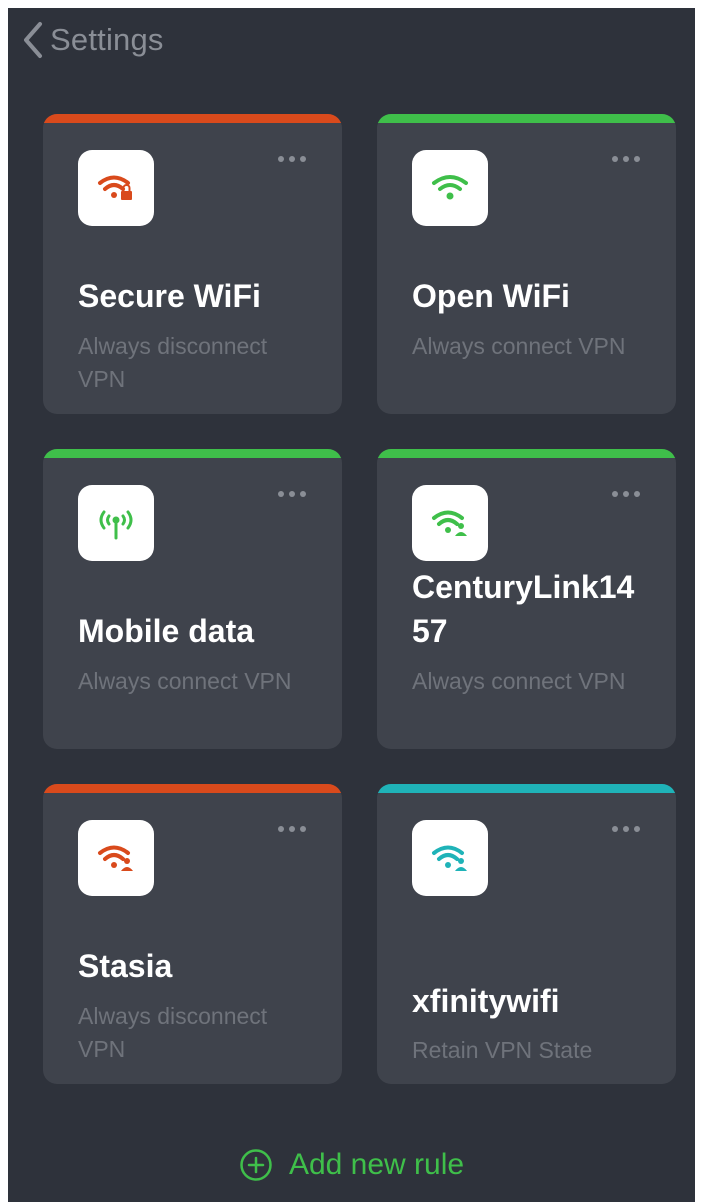 The width and height of the screenshot is (703, 1202). Describe the element at coordinates (192, 934) in the screenshot. I see `rule-card-stasia: Stasia Always disconnect VPN` at that location.